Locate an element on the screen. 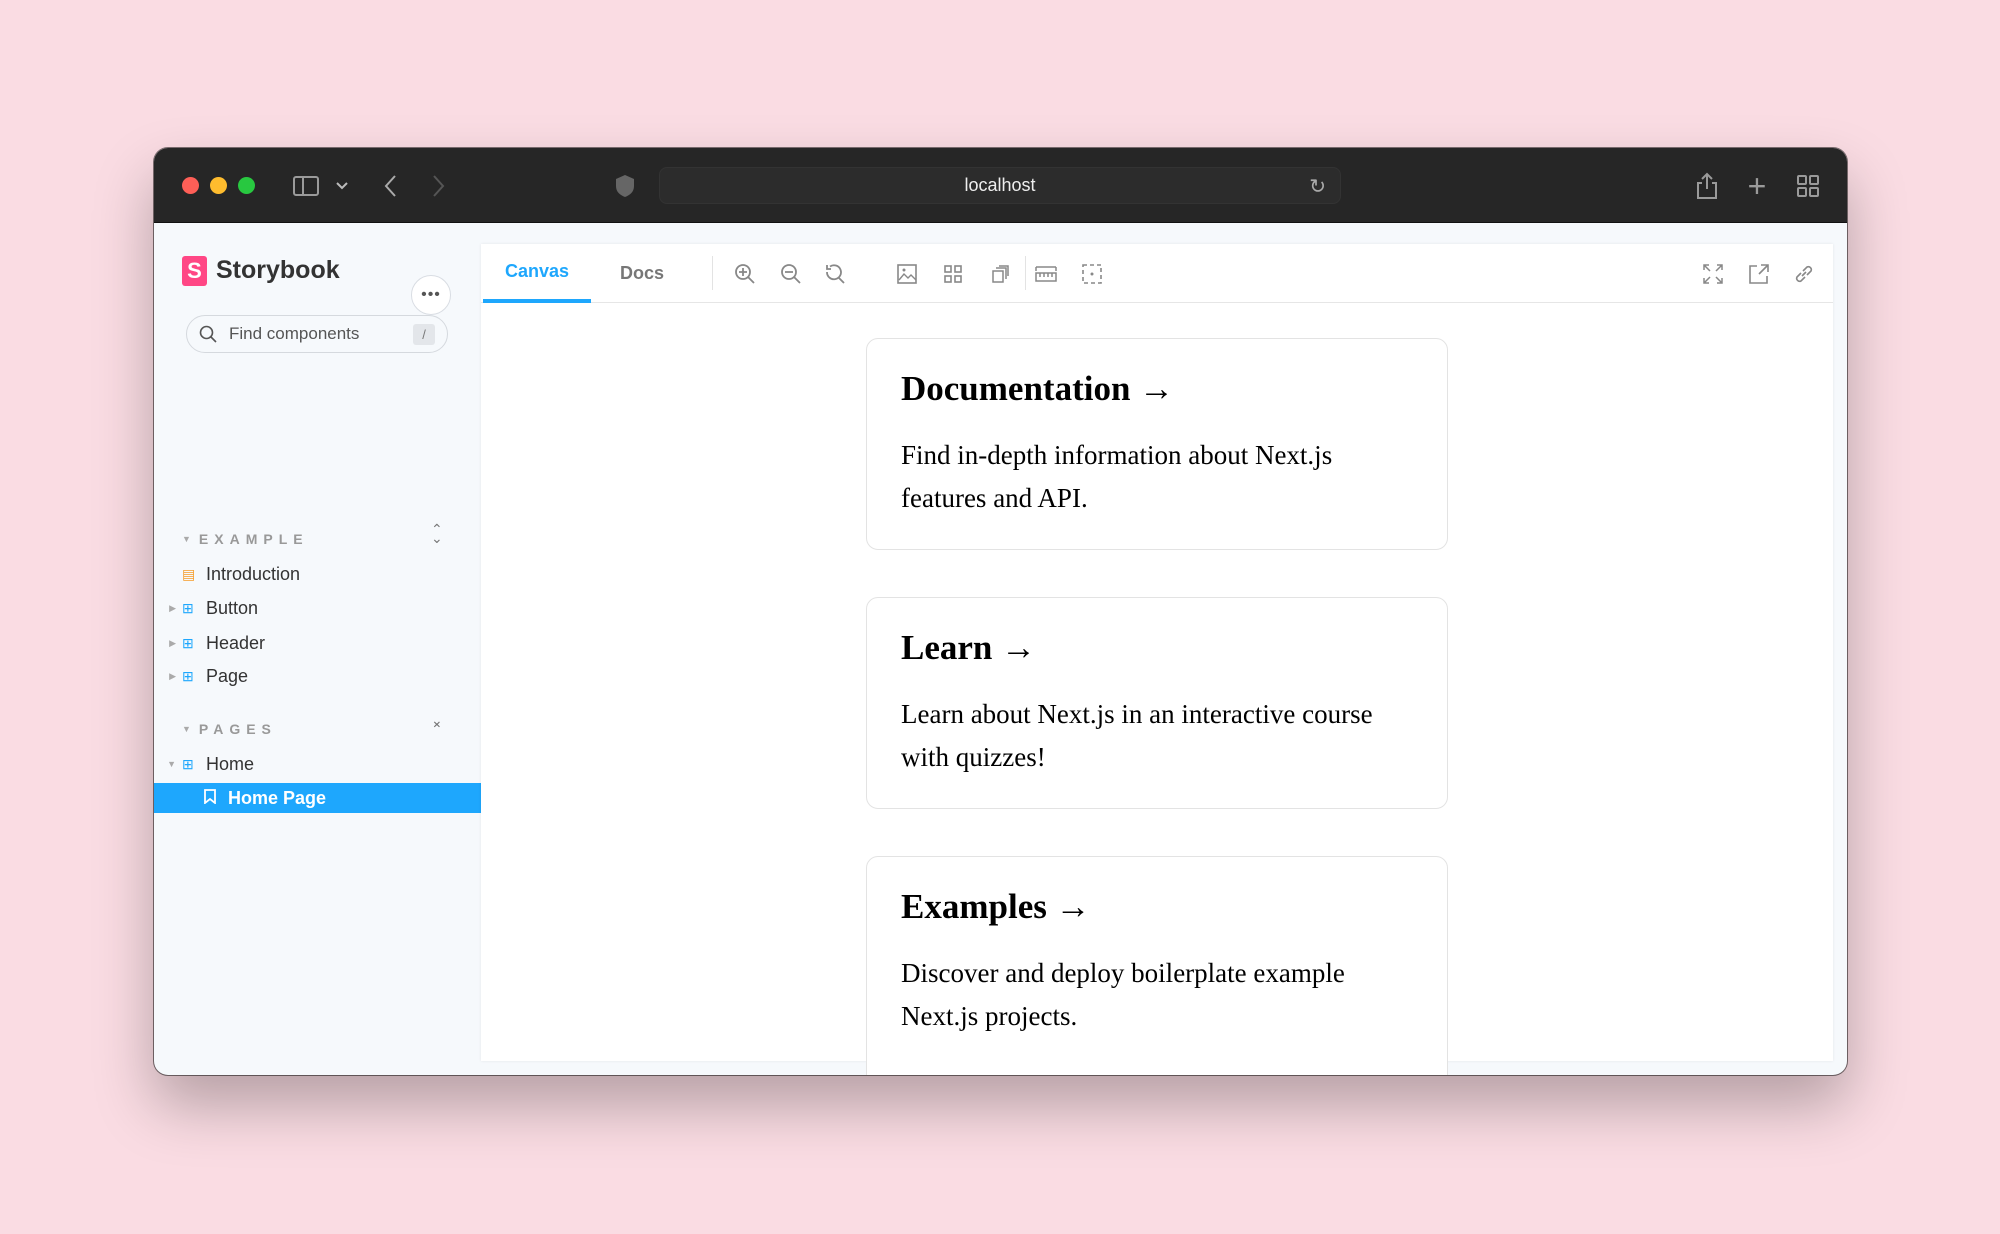  sidebar-toggle-icon is located at coordinates (306, 186).